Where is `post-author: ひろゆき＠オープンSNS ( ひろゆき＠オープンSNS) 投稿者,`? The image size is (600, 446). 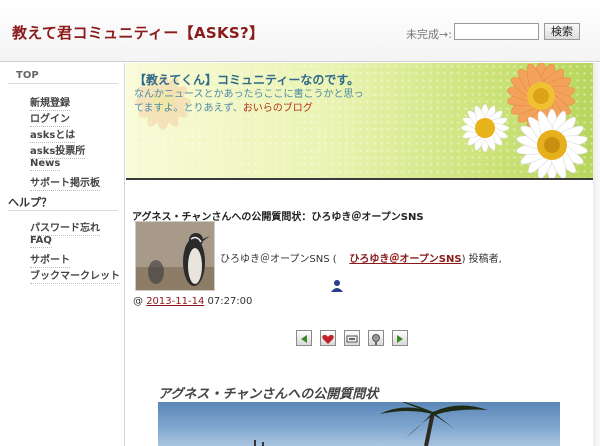 post-author: ひろゆき＠オープンSNS ( ひろゆき＠オープンSNS) 投稿者, is located at coordinates (361, 257).